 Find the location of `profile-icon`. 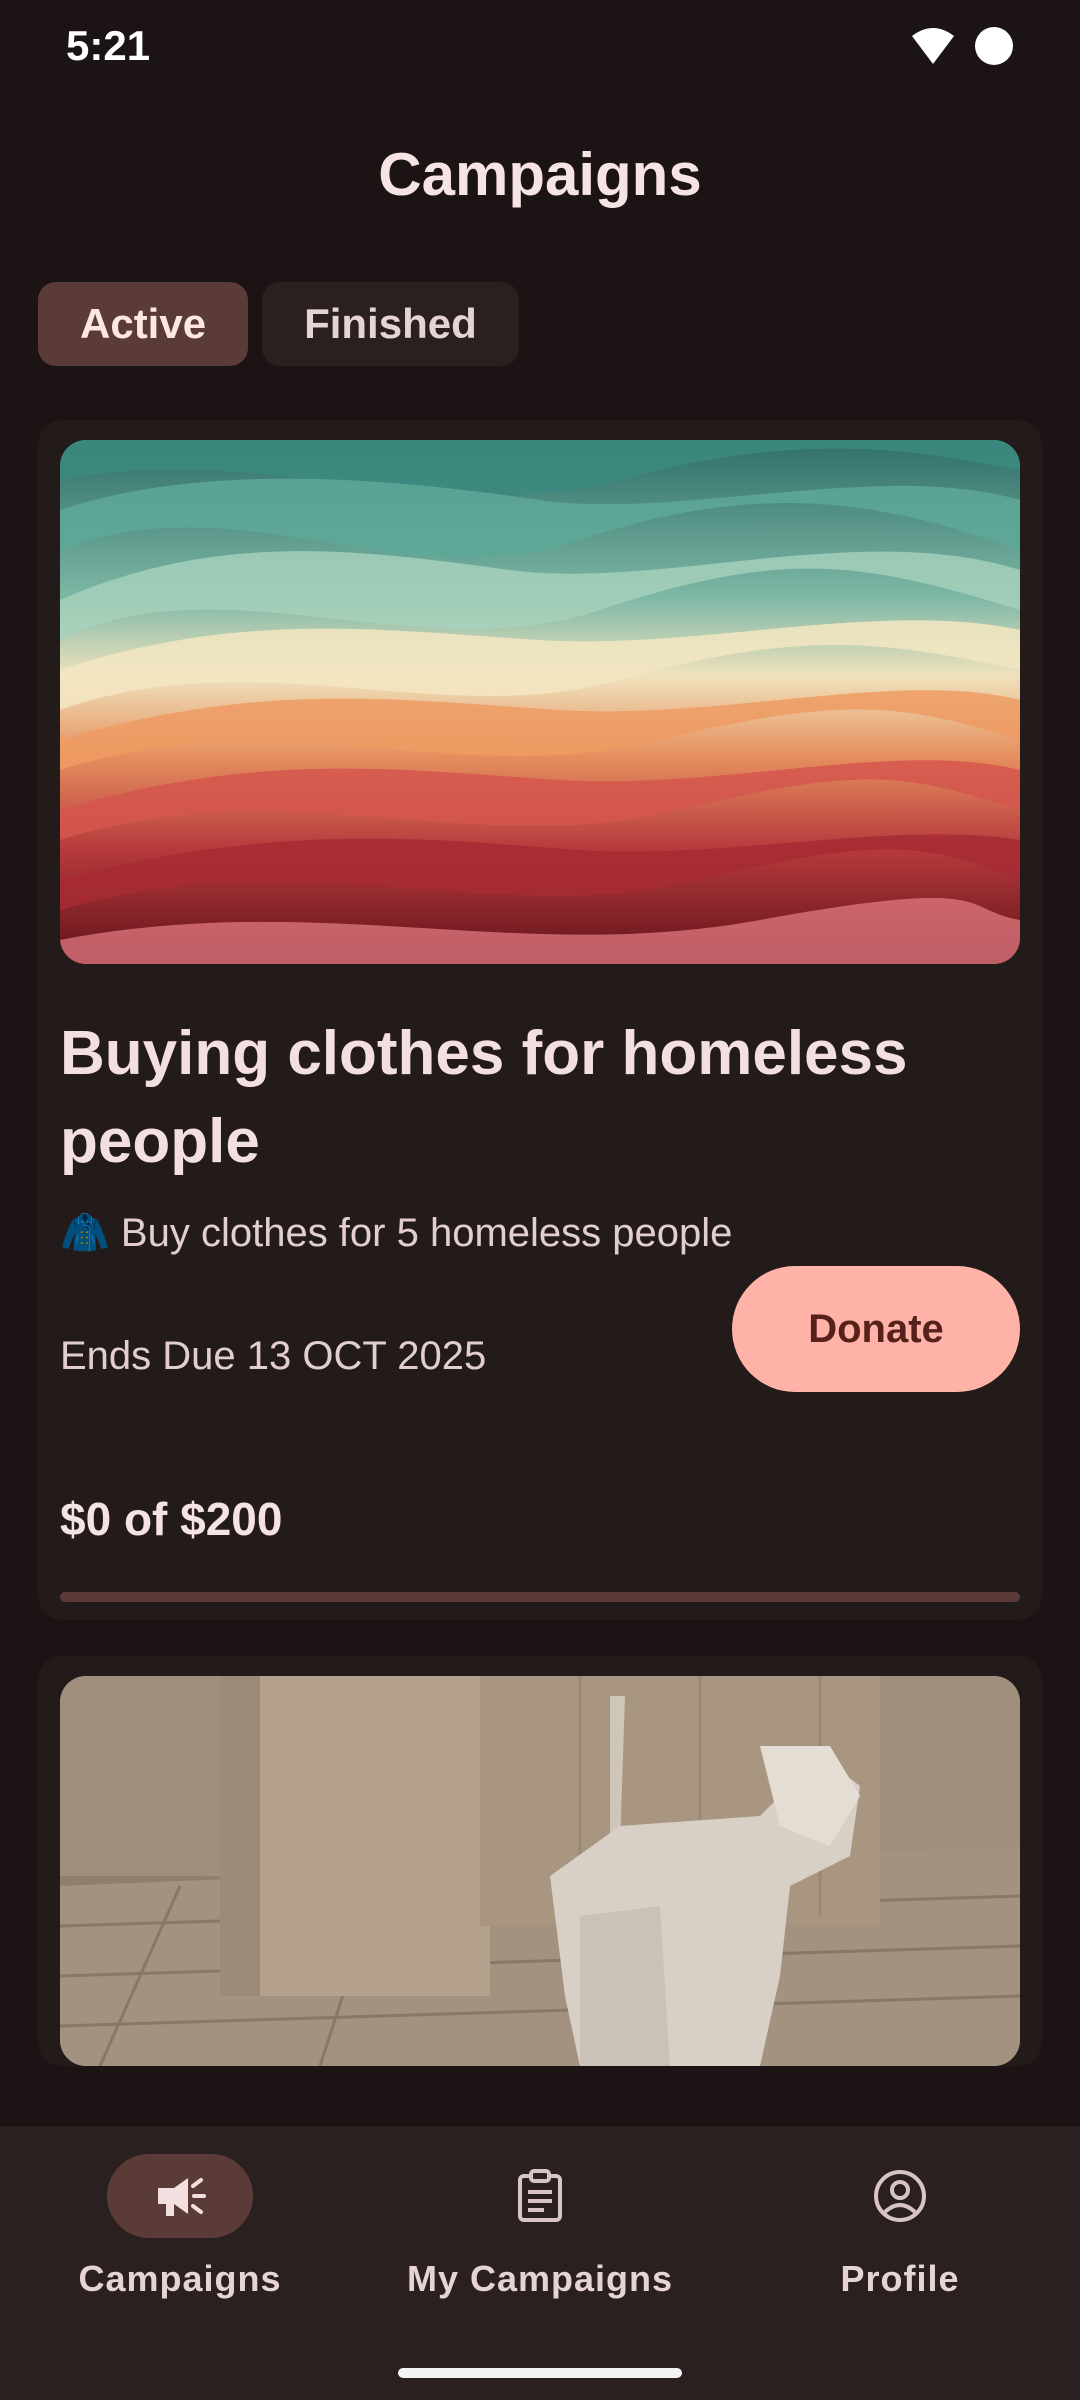

profile-icon is located at coordinates (900, 2196).